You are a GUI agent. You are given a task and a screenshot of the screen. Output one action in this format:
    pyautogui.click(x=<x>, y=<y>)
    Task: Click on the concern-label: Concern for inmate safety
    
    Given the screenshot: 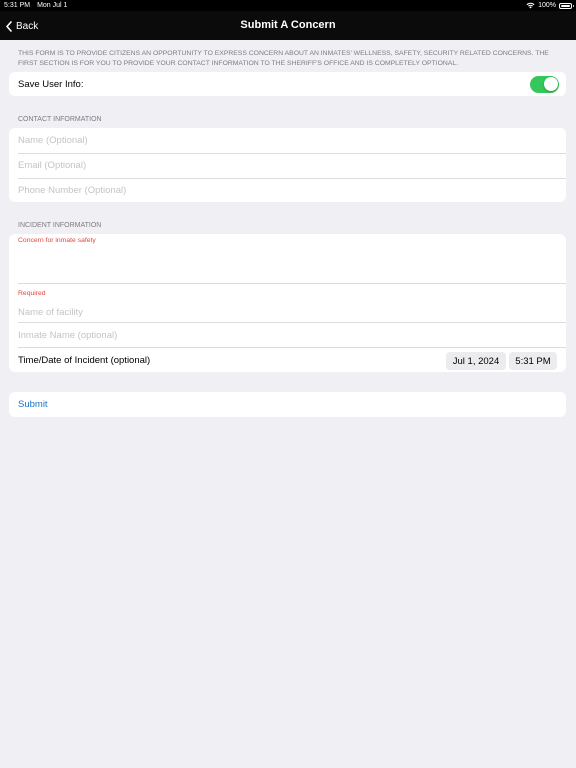 What is the action you would take?
    pyautogui.click(x=57, y=240)
    